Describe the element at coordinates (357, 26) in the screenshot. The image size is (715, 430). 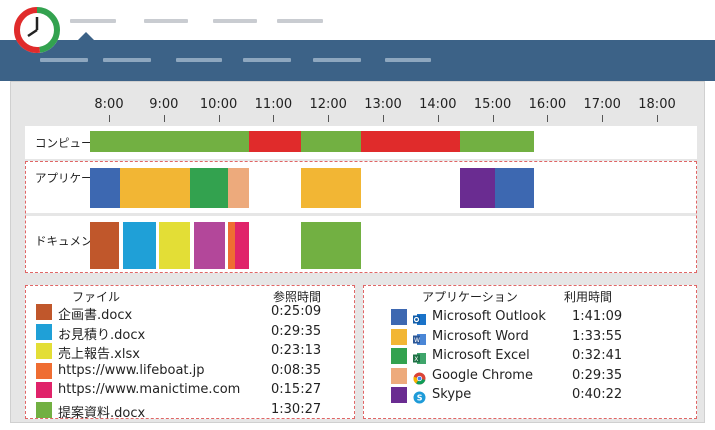
I see `top-header` at that location.